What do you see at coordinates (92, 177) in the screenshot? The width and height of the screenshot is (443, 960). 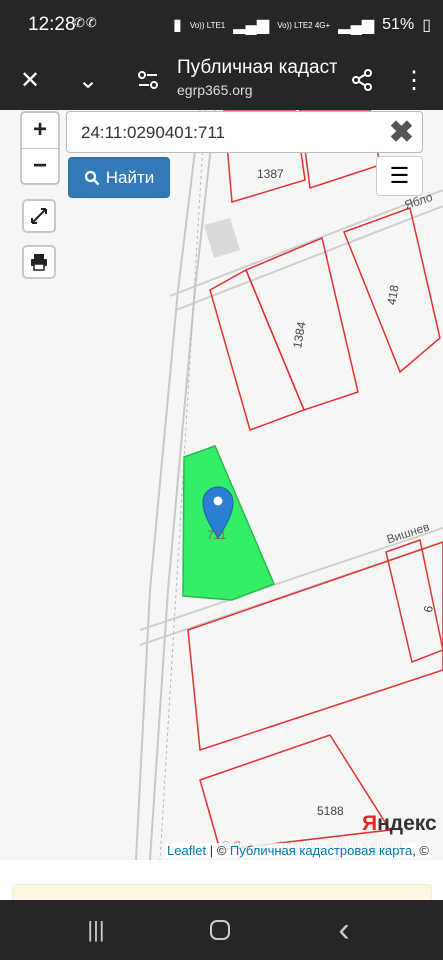 I see `search-icon` at bounding box center [92, 177].